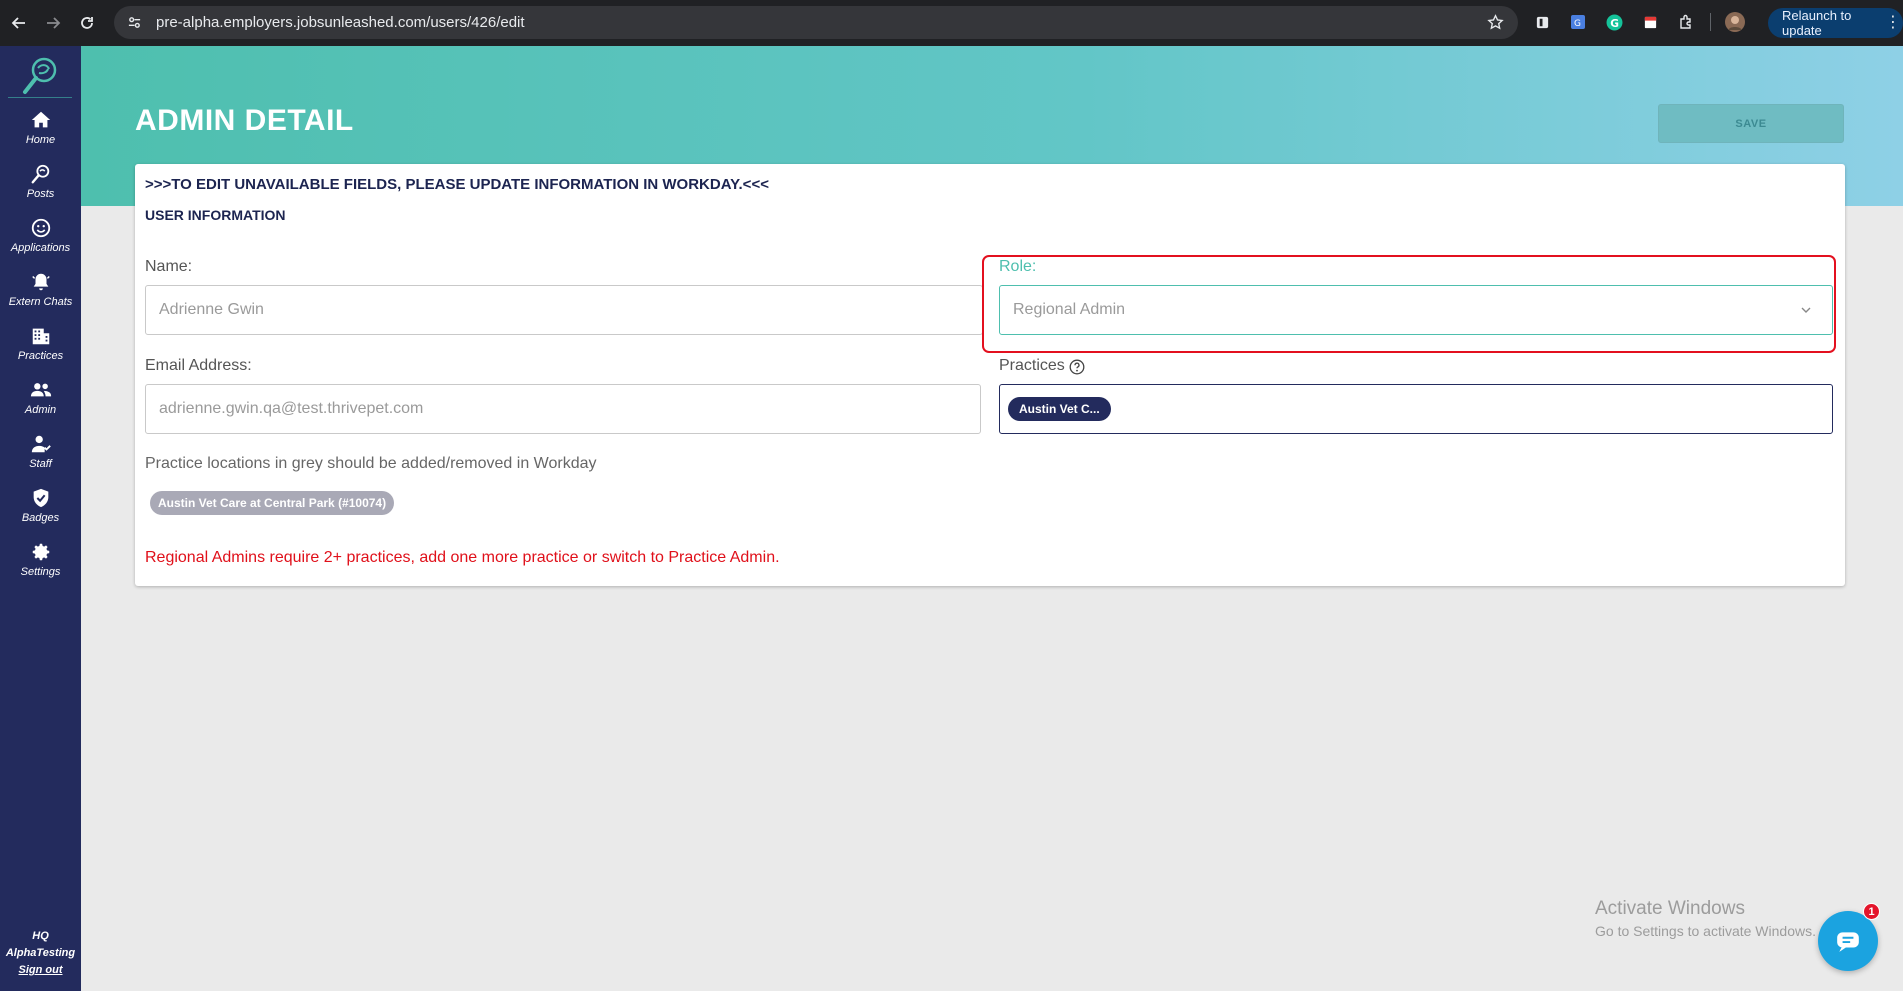 The image size is (1903, 991). What do you see at coordinates (1542, 22) in the screenshot?
I see `reader-extension-icon` at bounding box center [1542, 22].